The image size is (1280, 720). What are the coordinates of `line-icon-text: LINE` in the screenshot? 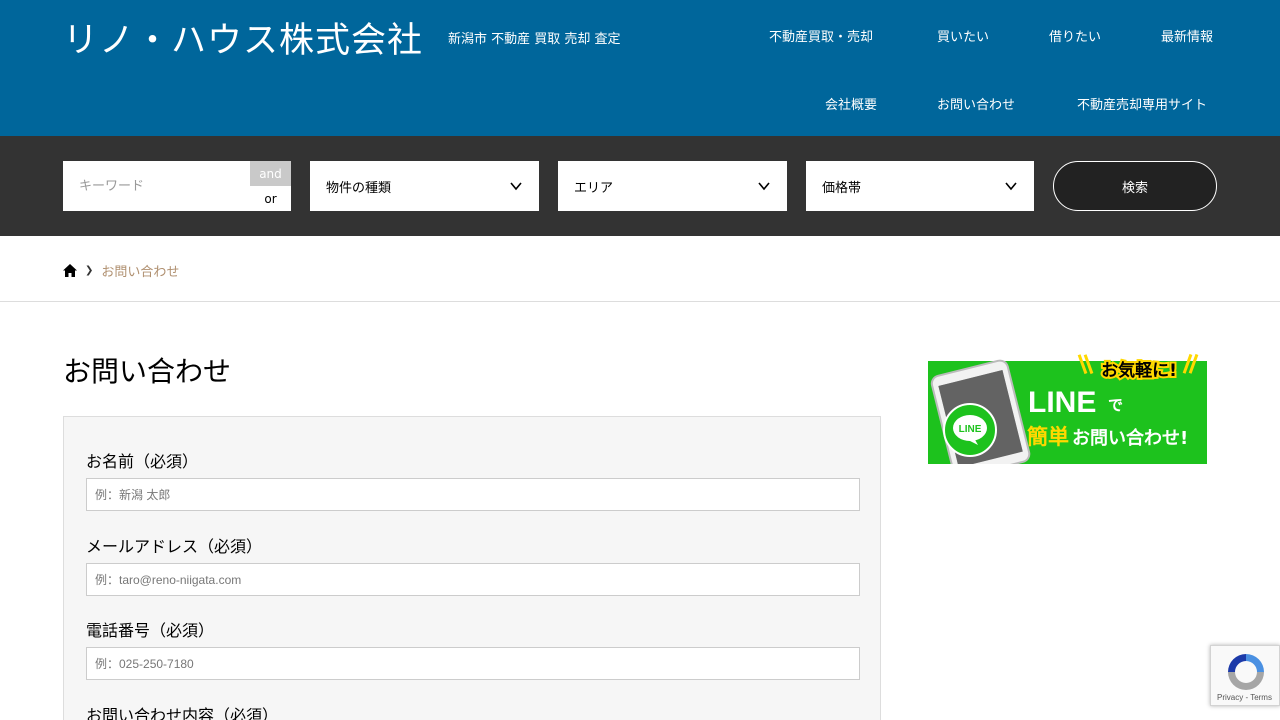 It's located at (970, 429).